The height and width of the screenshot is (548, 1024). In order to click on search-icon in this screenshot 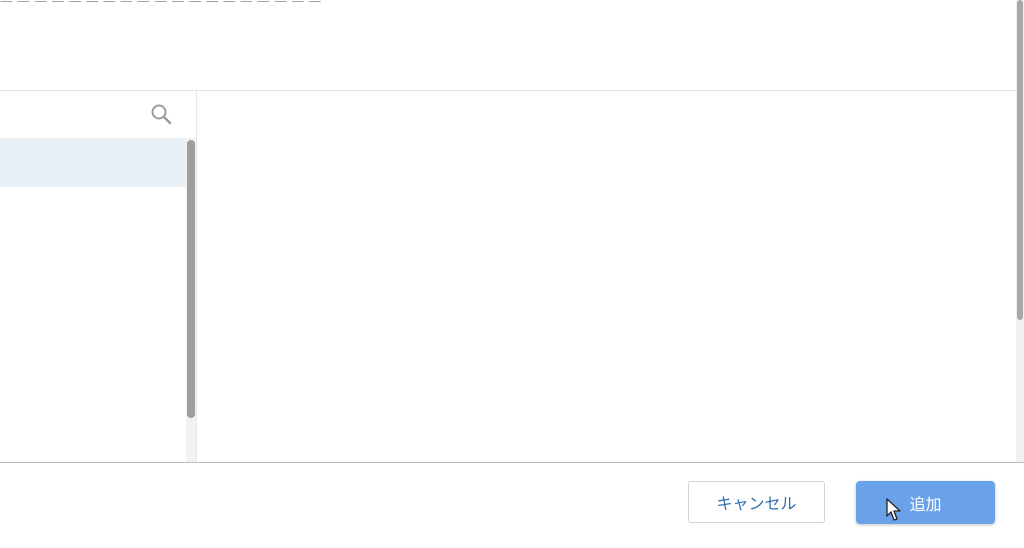, I will do `click(161, 114)`.